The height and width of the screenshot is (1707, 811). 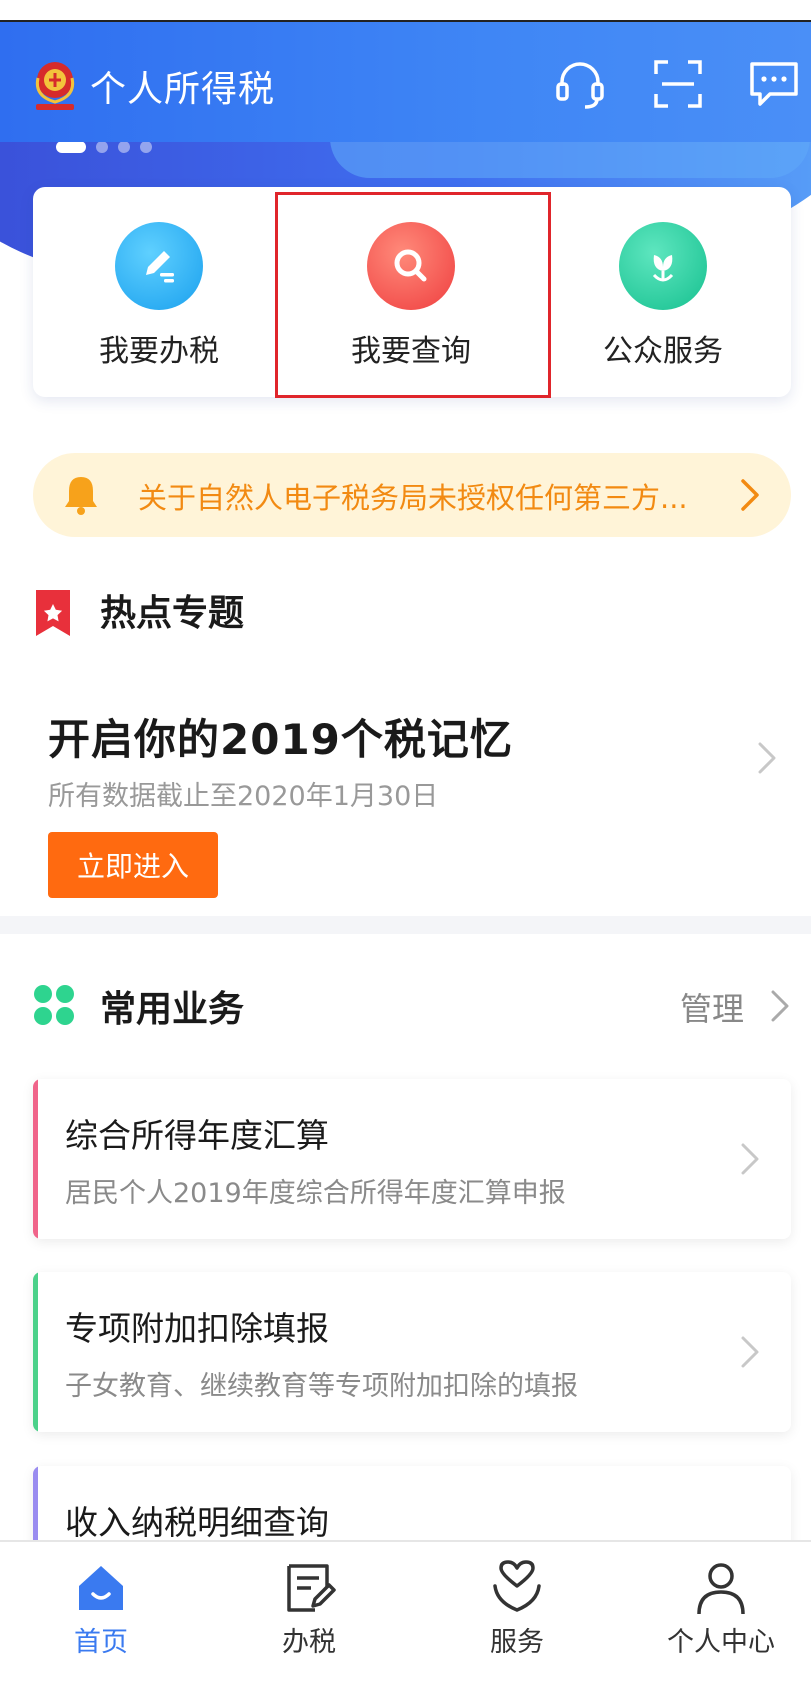 I want to click on section-divider, so click(x=405, y=925).